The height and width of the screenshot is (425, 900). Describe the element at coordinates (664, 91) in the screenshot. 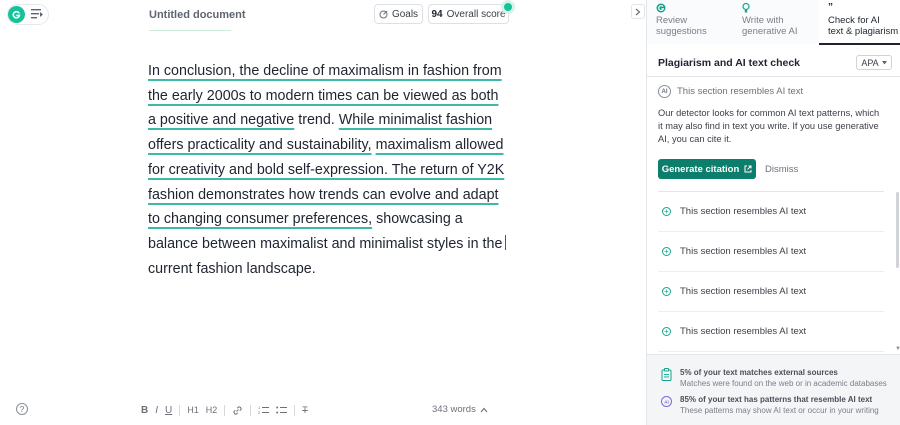

I see `ai-badge-icon: AI` at that location.